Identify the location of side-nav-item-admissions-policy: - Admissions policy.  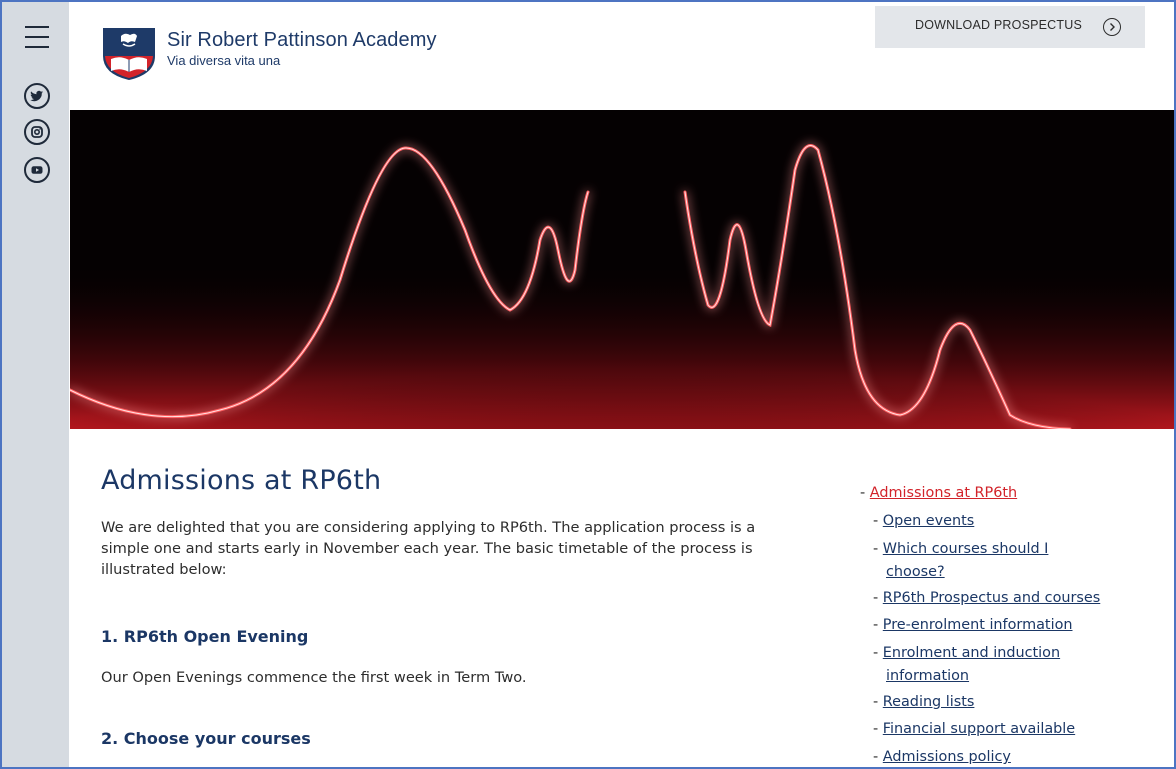
(942, 756).